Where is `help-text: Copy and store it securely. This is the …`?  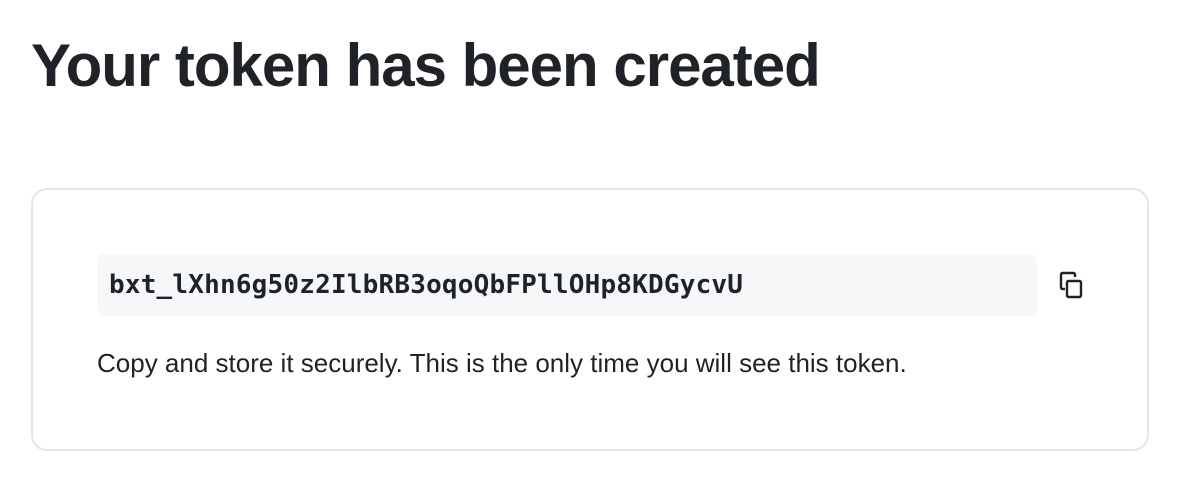
help-text: Copy and store it securely. This is the … is located at coordinates (502, 363).